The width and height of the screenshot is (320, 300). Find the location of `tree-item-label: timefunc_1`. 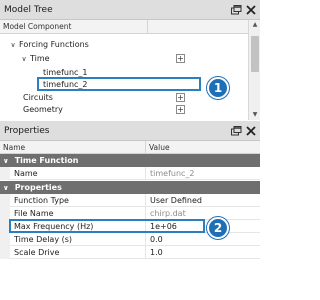

tree-item-label: timefunc_1 is located at coordinates (65, 72).